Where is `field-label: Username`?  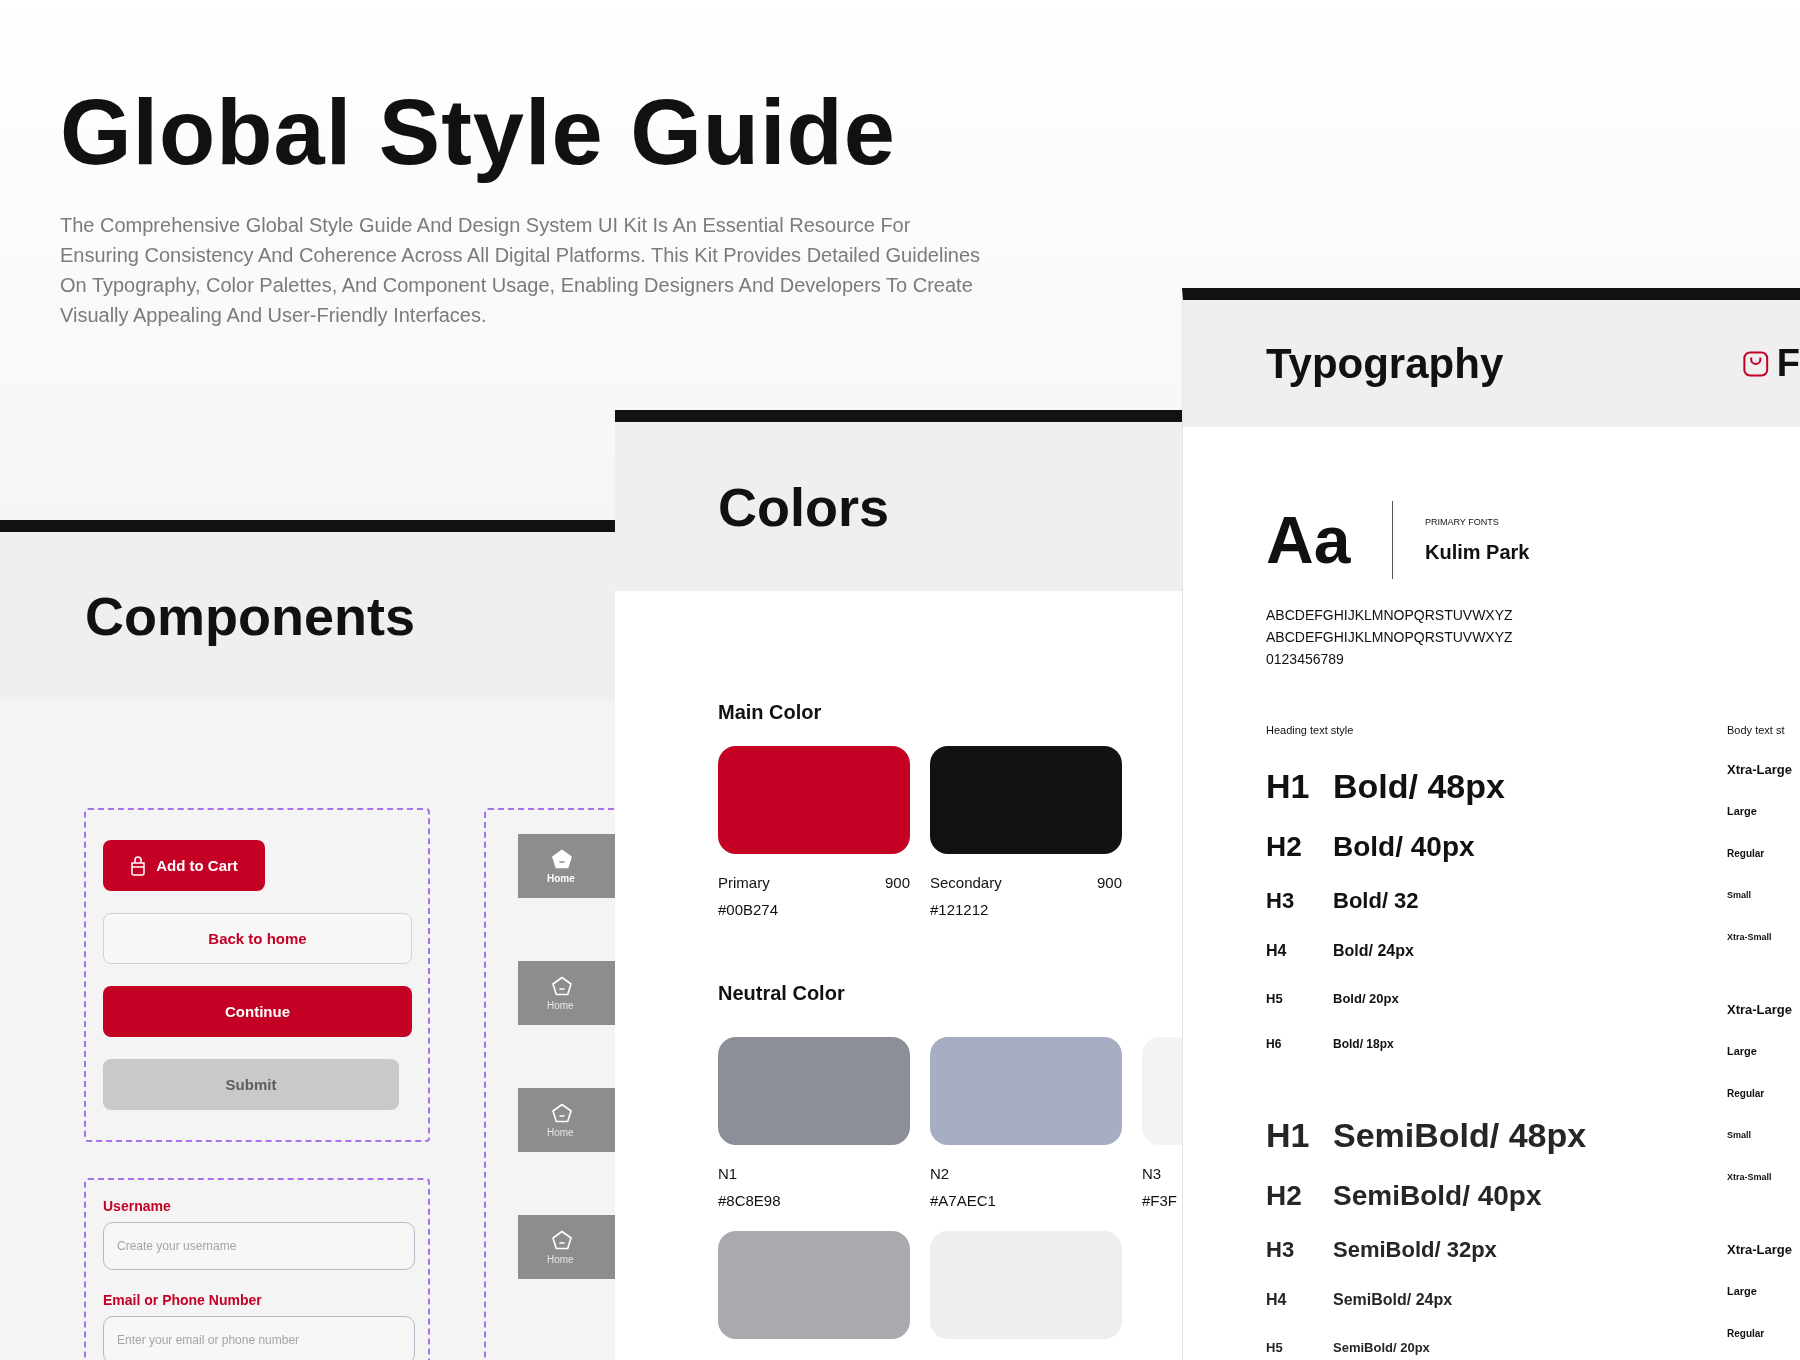
field-label: Username is located at coordinates (137, 1206).